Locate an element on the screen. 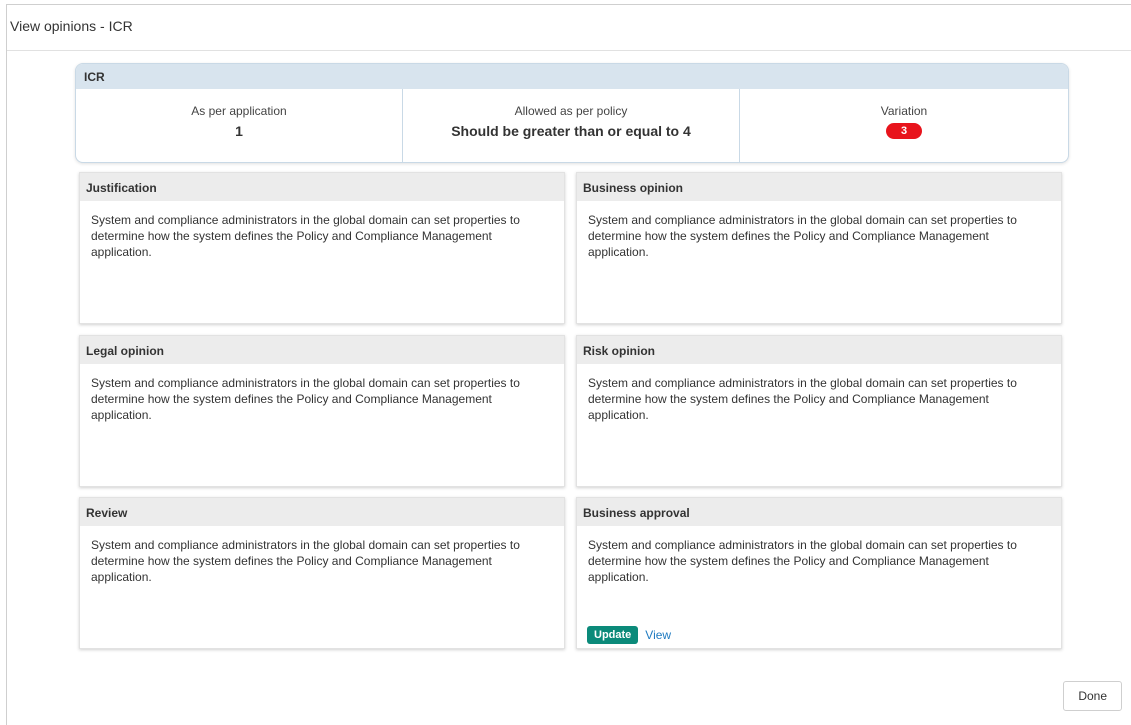 This screenshot has height=725, width=1131. variation-label: Variation is located at coordinates (904, 111).